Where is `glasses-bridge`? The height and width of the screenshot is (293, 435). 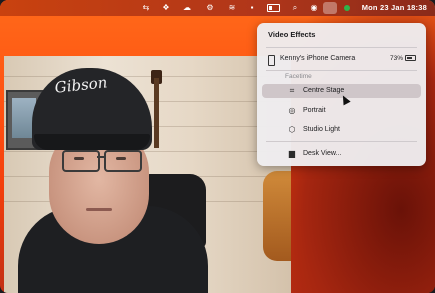
glasses-bridge is located at coordinates (101, 157).